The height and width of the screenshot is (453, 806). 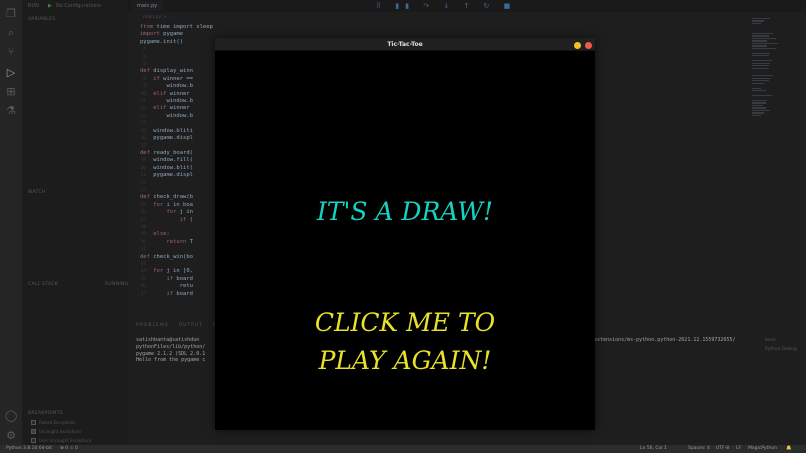 I want to click on close-button, so click(x=588, y=45).